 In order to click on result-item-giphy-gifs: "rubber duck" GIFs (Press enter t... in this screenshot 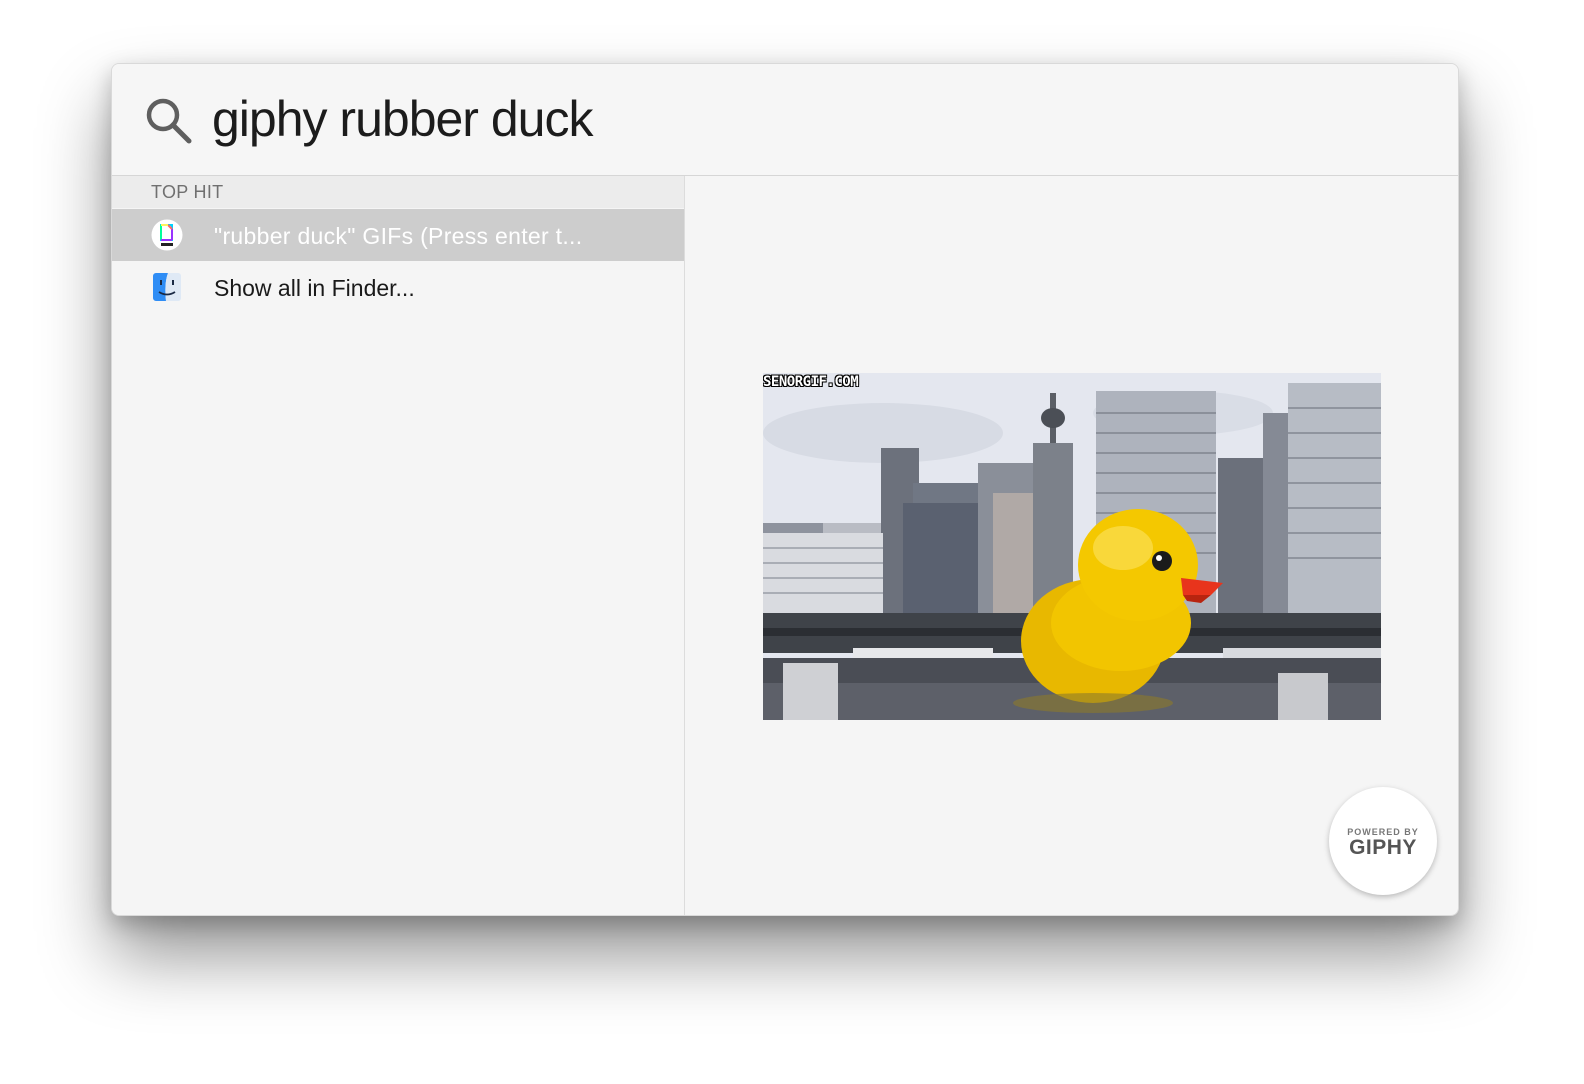, I will do `click(398, 235)`.